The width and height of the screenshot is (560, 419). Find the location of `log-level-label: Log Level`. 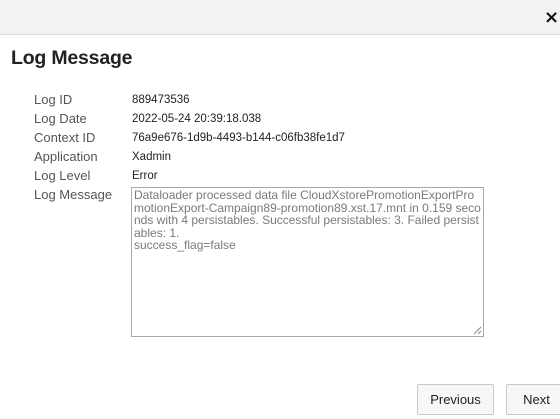

log-level-label: Log Level is located at coordinates (62, 175).